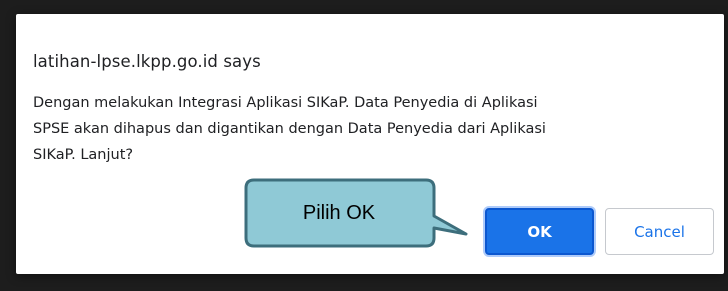 The height and width of the screenshot is (291, 728). Describe the element at coordinates (339, 212) in the screenshot. I see `callout-text: Pilih OK` at that location.